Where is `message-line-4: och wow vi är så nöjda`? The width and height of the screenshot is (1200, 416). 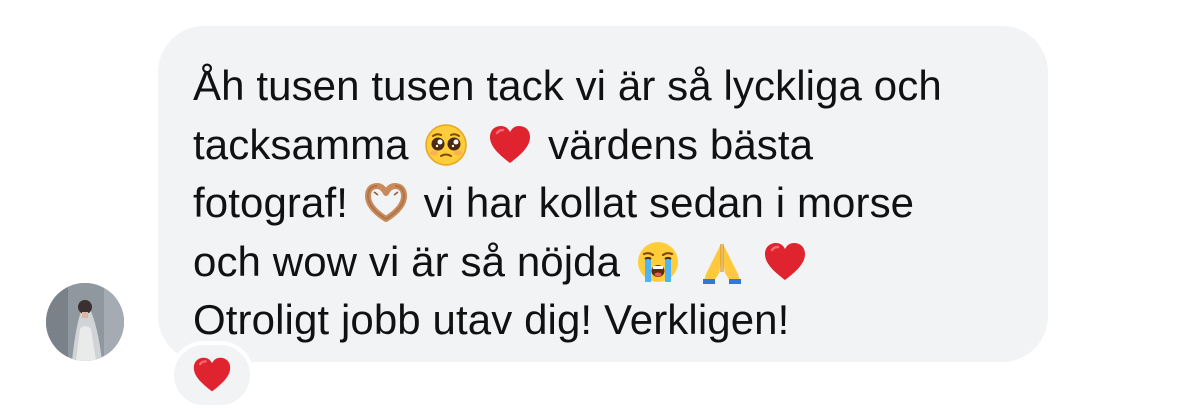 message-line-4: och wow vi är så nöjda is located at coordinates (605, 262).